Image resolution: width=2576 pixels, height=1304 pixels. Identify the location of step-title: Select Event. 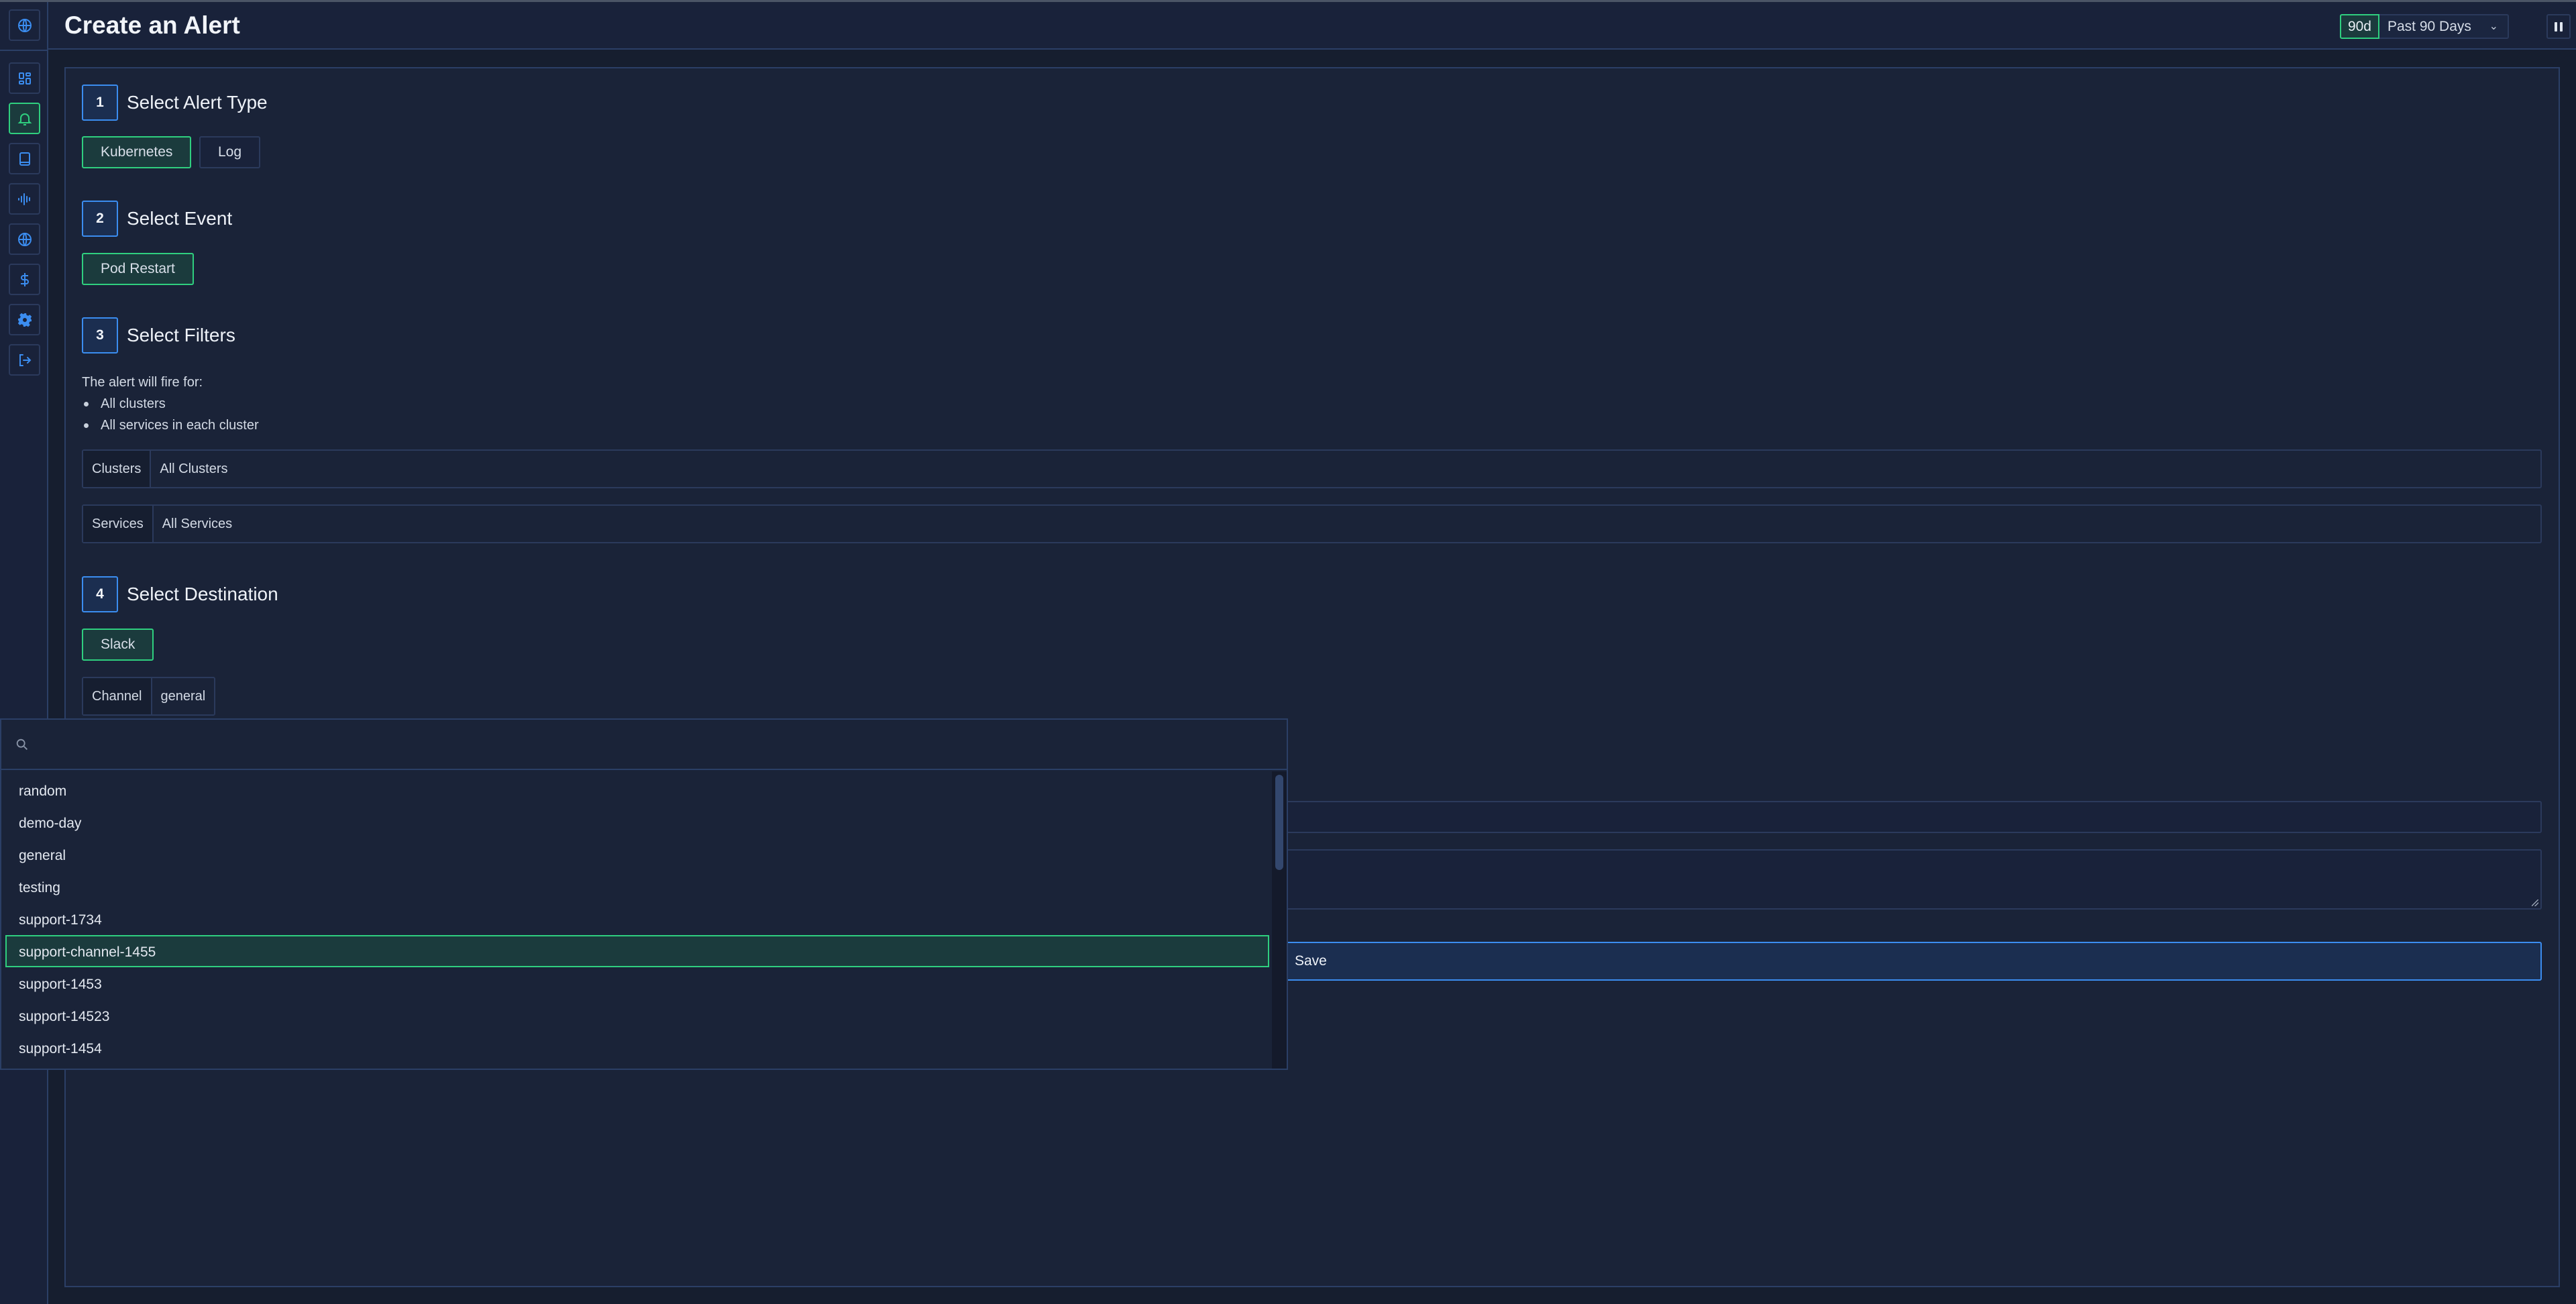
(180, 219).